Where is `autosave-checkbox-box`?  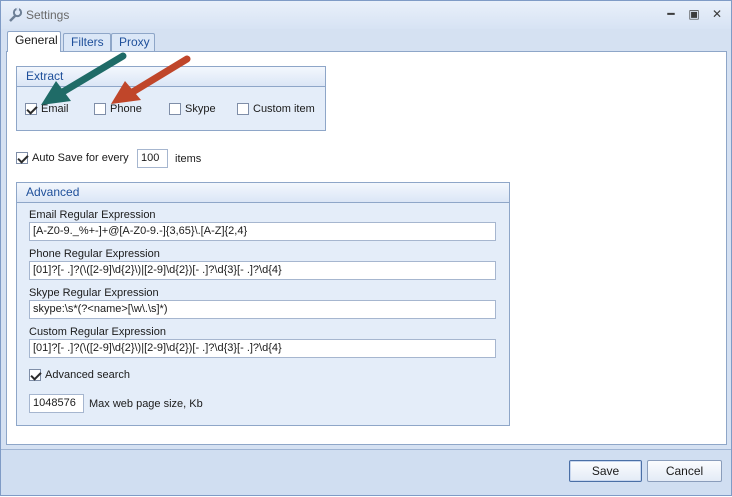
autosave-checkbox-box is located at coordinates (22, 158).